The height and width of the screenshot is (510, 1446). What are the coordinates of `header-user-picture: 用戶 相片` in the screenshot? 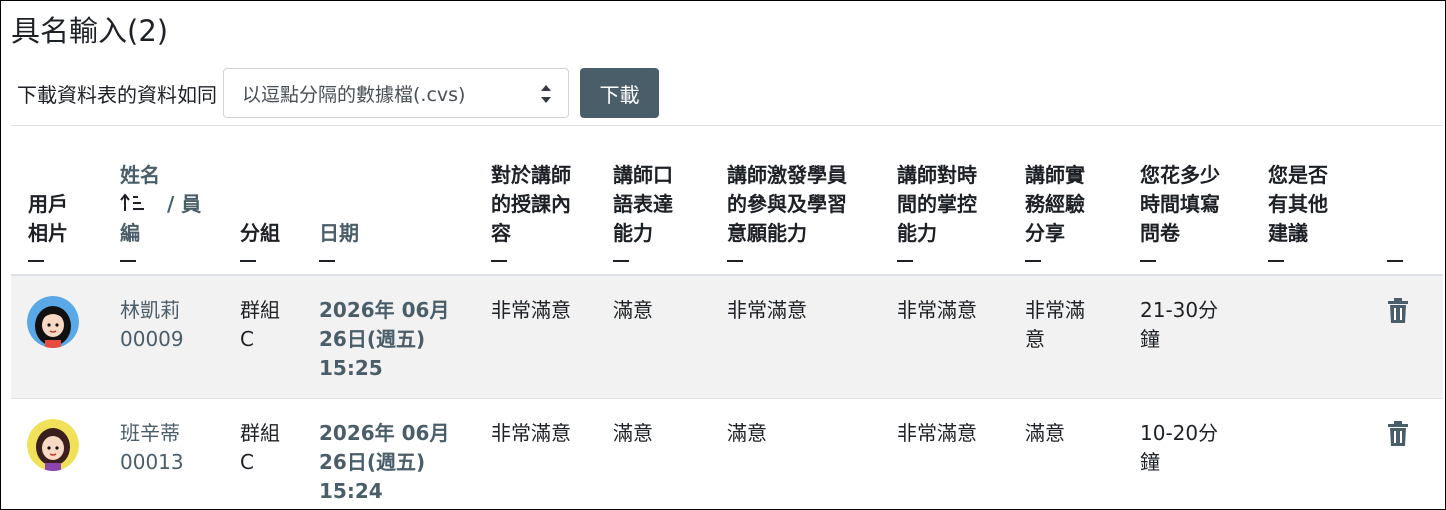 It's located at (48, 226).